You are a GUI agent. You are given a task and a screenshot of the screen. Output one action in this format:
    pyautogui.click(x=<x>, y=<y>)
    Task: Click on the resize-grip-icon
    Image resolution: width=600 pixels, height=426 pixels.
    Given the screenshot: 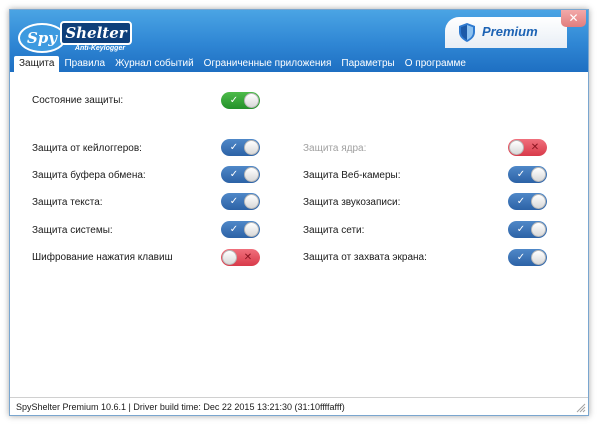 What is the action you would take?
    pyautogui.click(x=581, y=408)
    